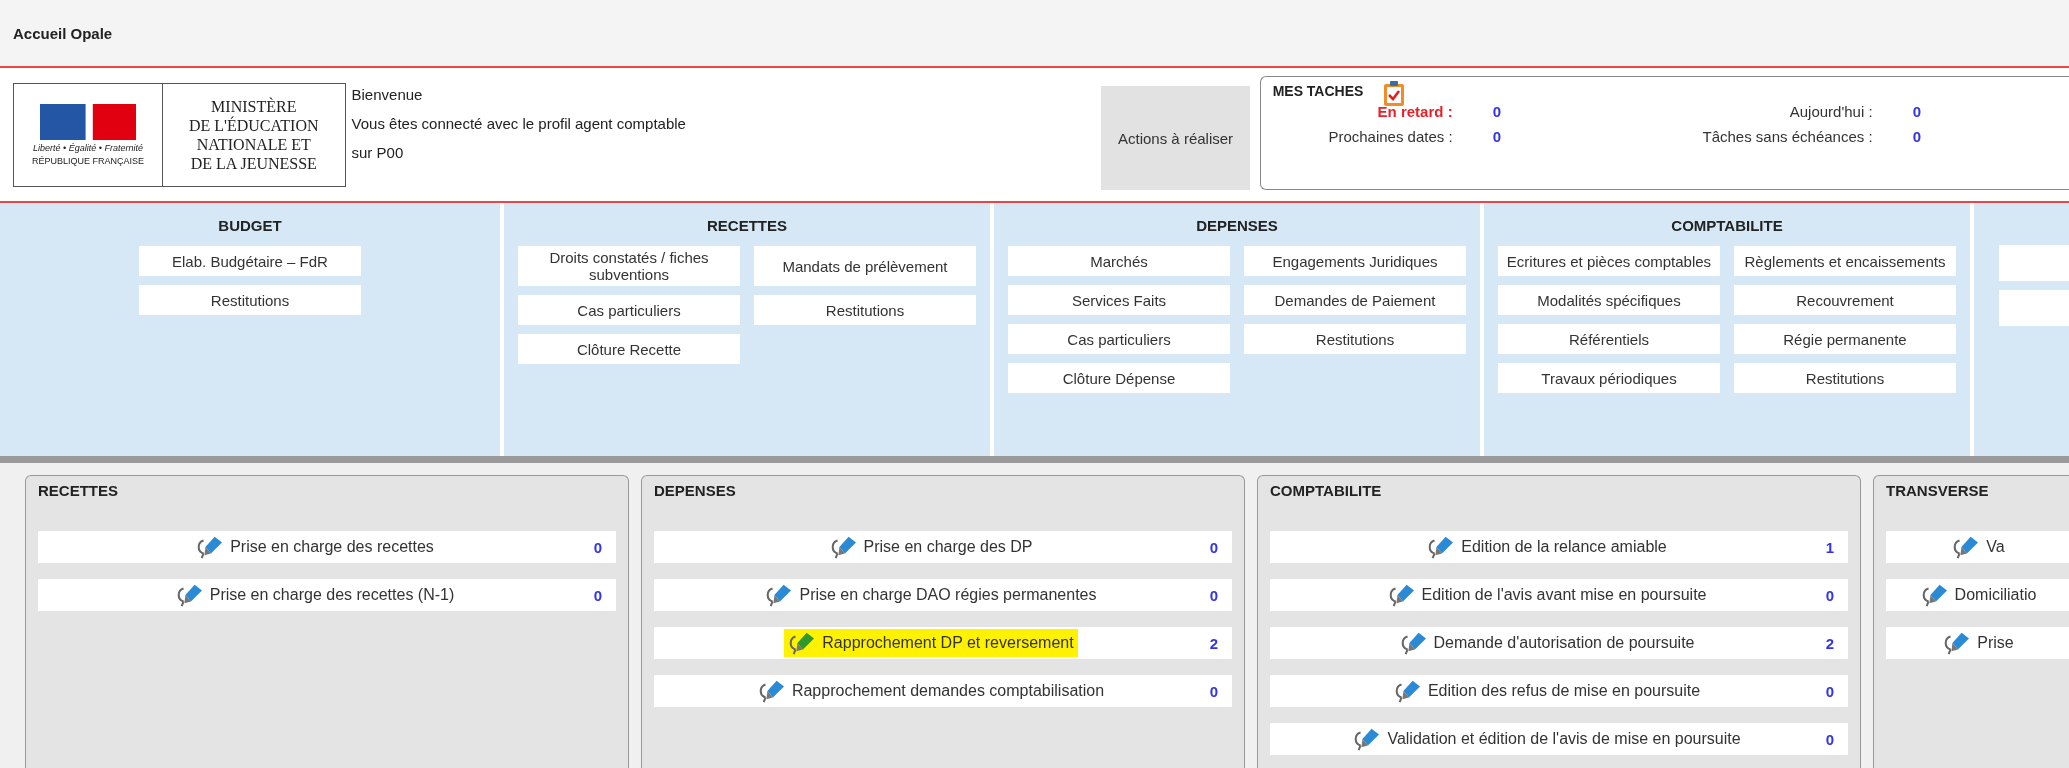 This screenshot has height=768, width=2069. I want to click on logo-caption: RÉPUBLIQUE FRANÇAISE, so click(88, 161).